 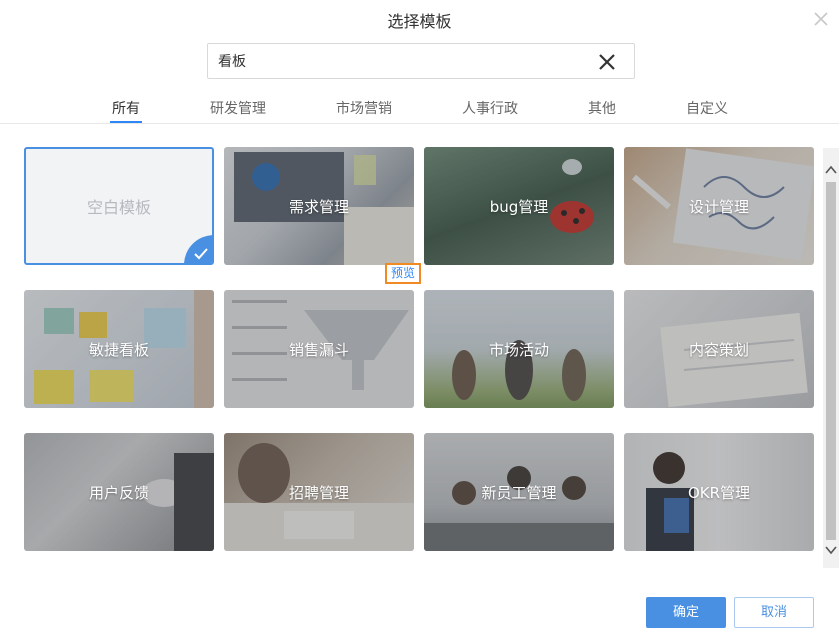 What do you see at coordinates (831, 170) in the screenshot?
I see `chevron-up-icon` at bounding box center [831, 170].